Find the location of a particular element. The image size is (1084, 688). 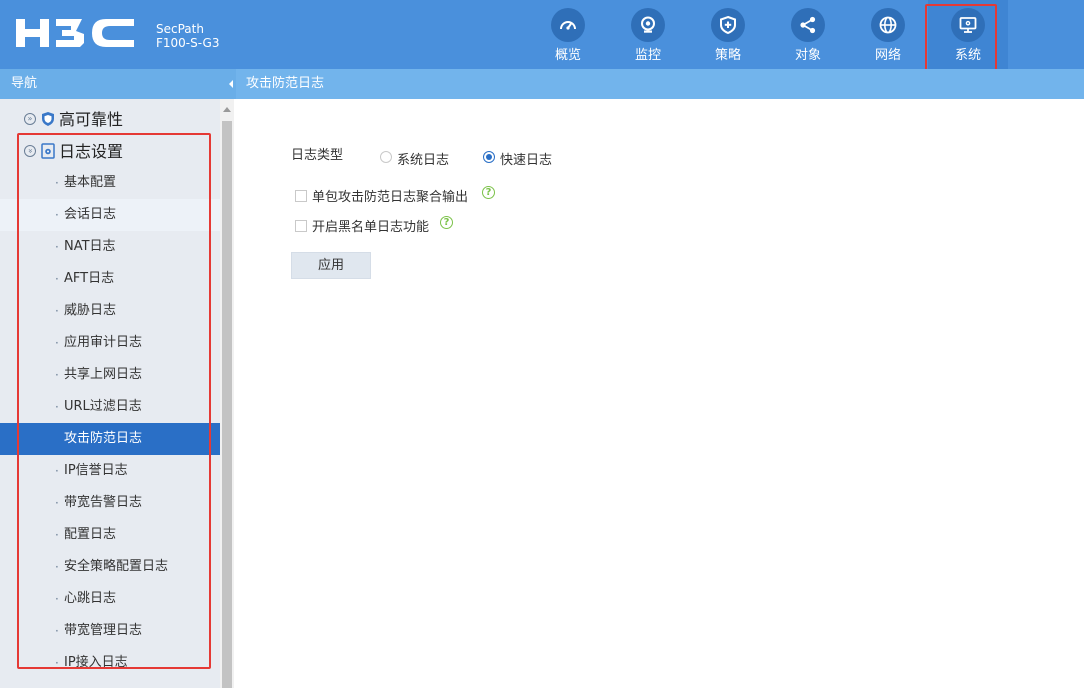

sidebar-item-label: URL过滤日志 is located at coordinates (103, 406).